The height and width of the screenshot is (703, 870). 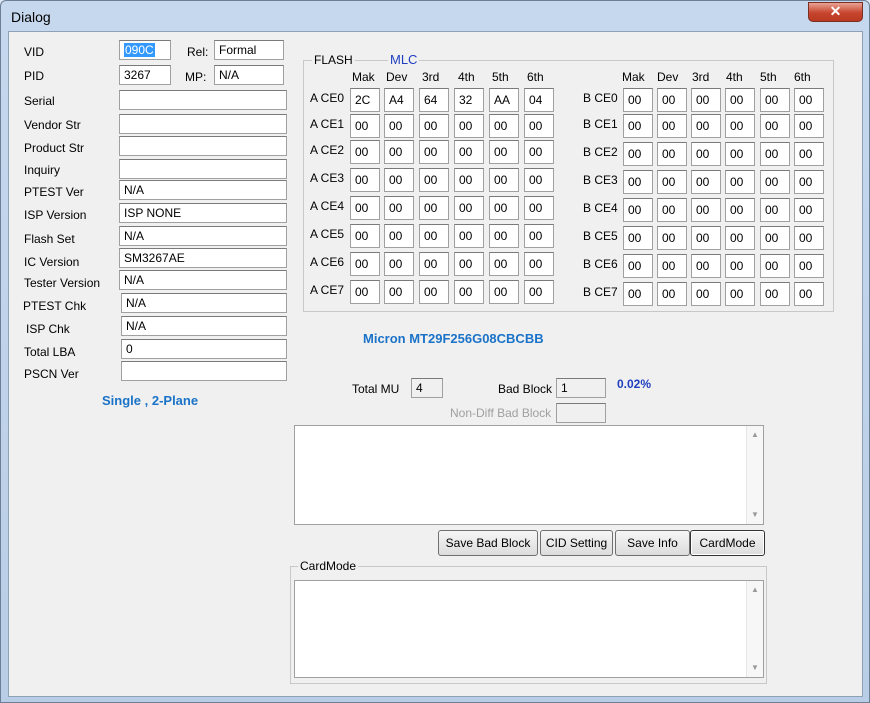 I want to click on rel-field: Formal, so click(x=249, y=50).